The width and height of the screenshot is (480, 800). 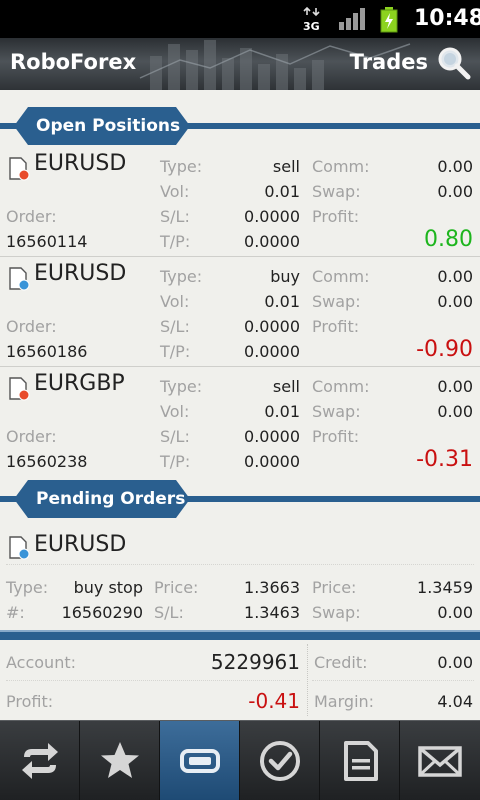 I want to click on order-number: 16560186, so click(x=47, y=351).